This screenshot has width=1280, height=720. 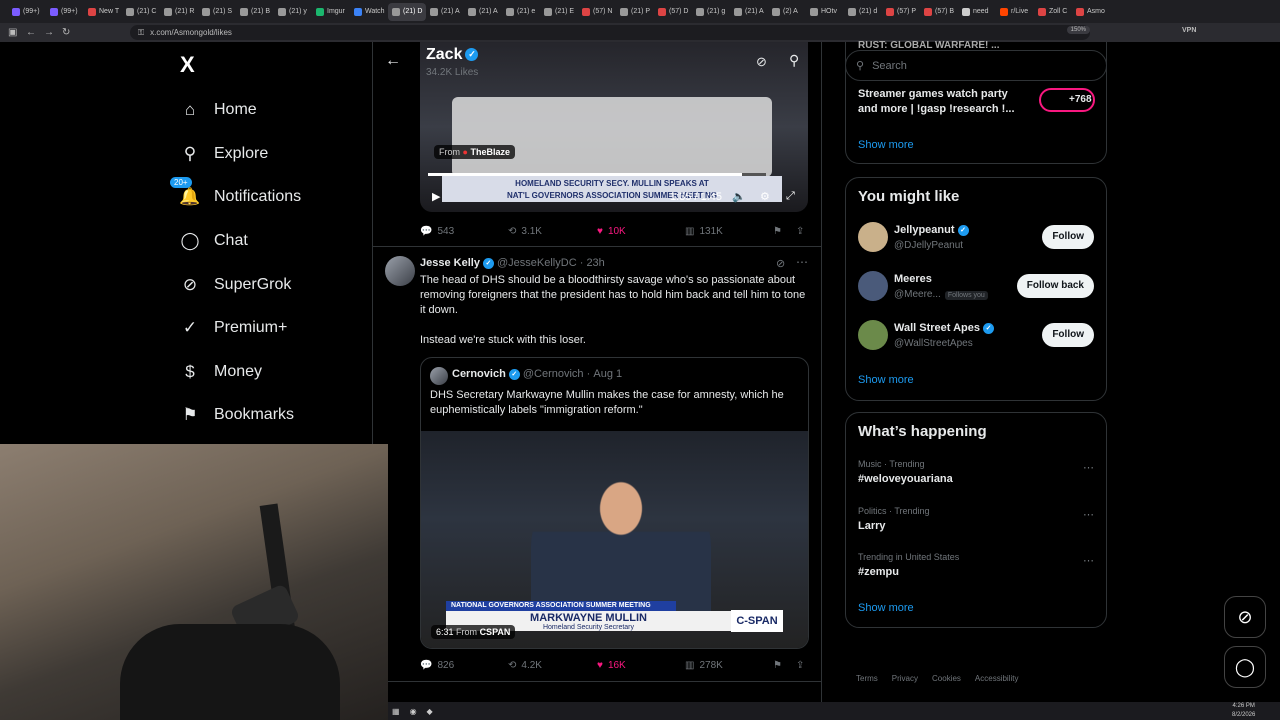 What do you see at coordinates (474, 152) in the screenshot?
I see `video-source-tag: From ● TheBlaze` at bounding box center [474, 152].